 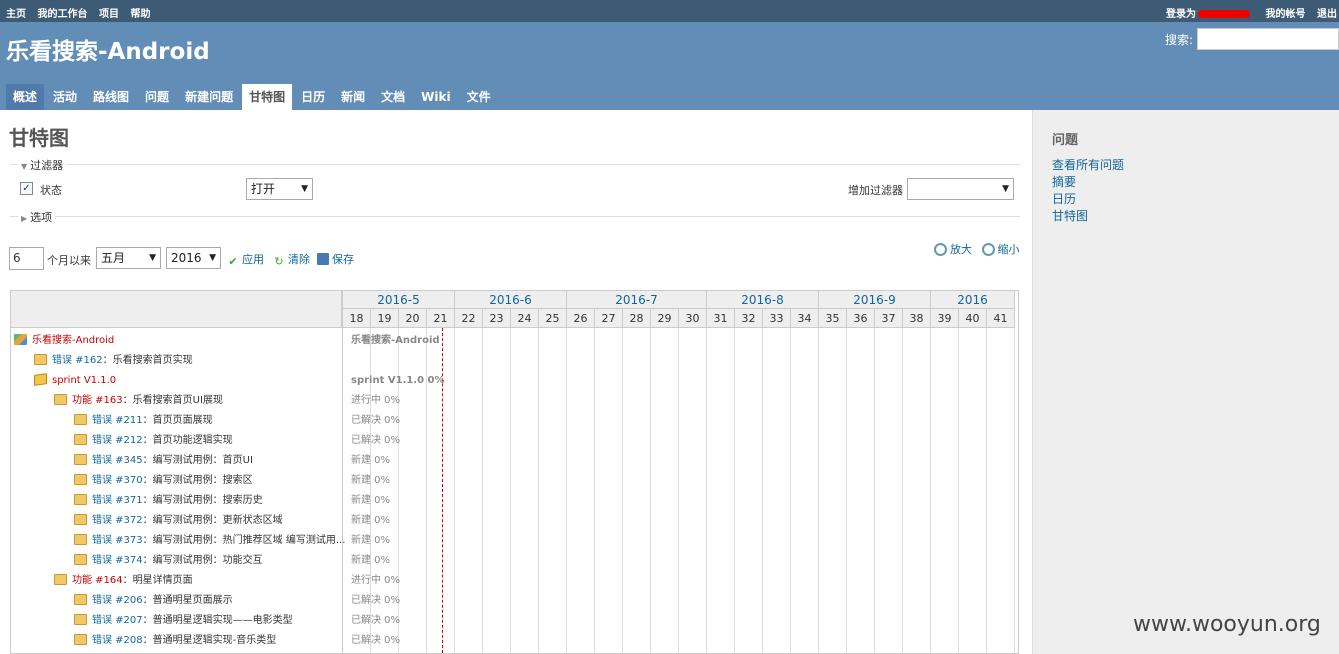 What do you see at coordinates (193, 258) in the screenshot?
I see `year-select: 2016 ▼` at bounding box center [193, 258].